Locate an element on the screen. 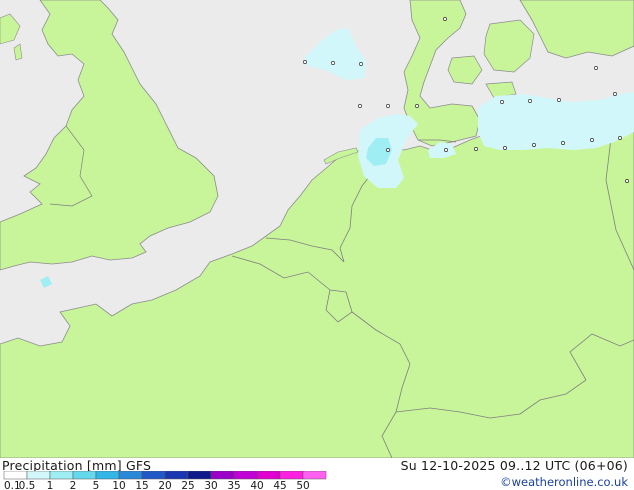  color-scale-label: 5 is located at coordinates (96, 485).